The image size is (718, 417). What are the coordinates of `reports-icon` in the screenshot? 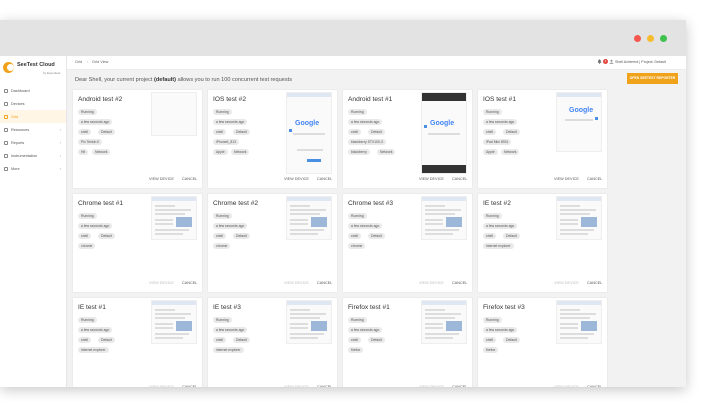 It's located at (6, 142).